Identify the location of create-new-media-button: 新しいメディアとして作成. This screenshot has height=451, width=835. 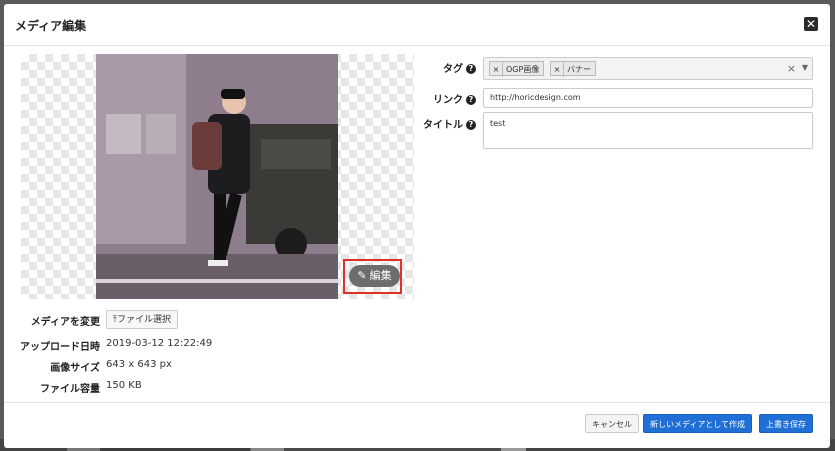
(698, 423).